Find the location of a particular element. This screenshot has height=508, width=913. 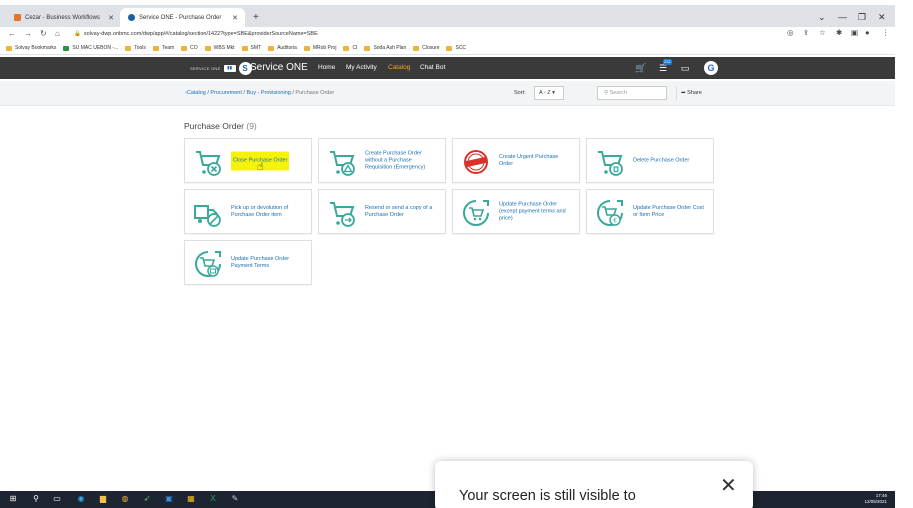

forward-icon: → is located at coordinates (28, 33).